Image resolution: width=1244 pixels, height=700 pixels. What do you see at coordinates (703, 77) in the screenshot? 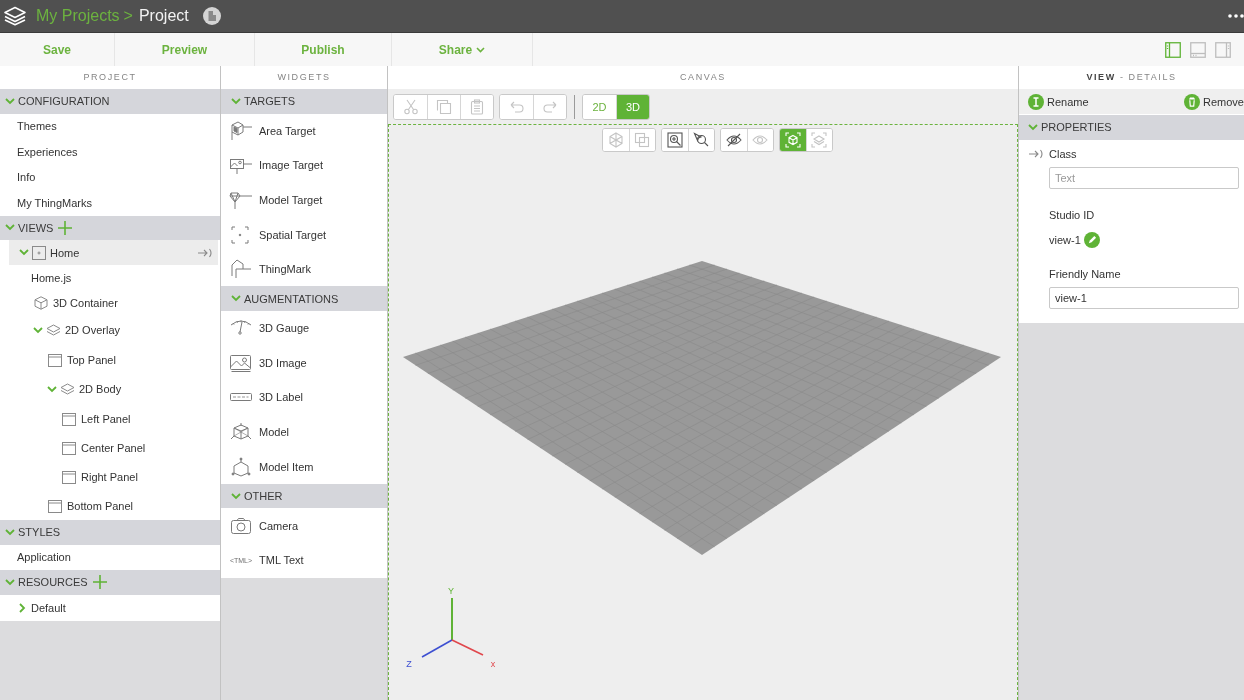
I see `panel-title: CANVAS` at bounding box center [703, 77].